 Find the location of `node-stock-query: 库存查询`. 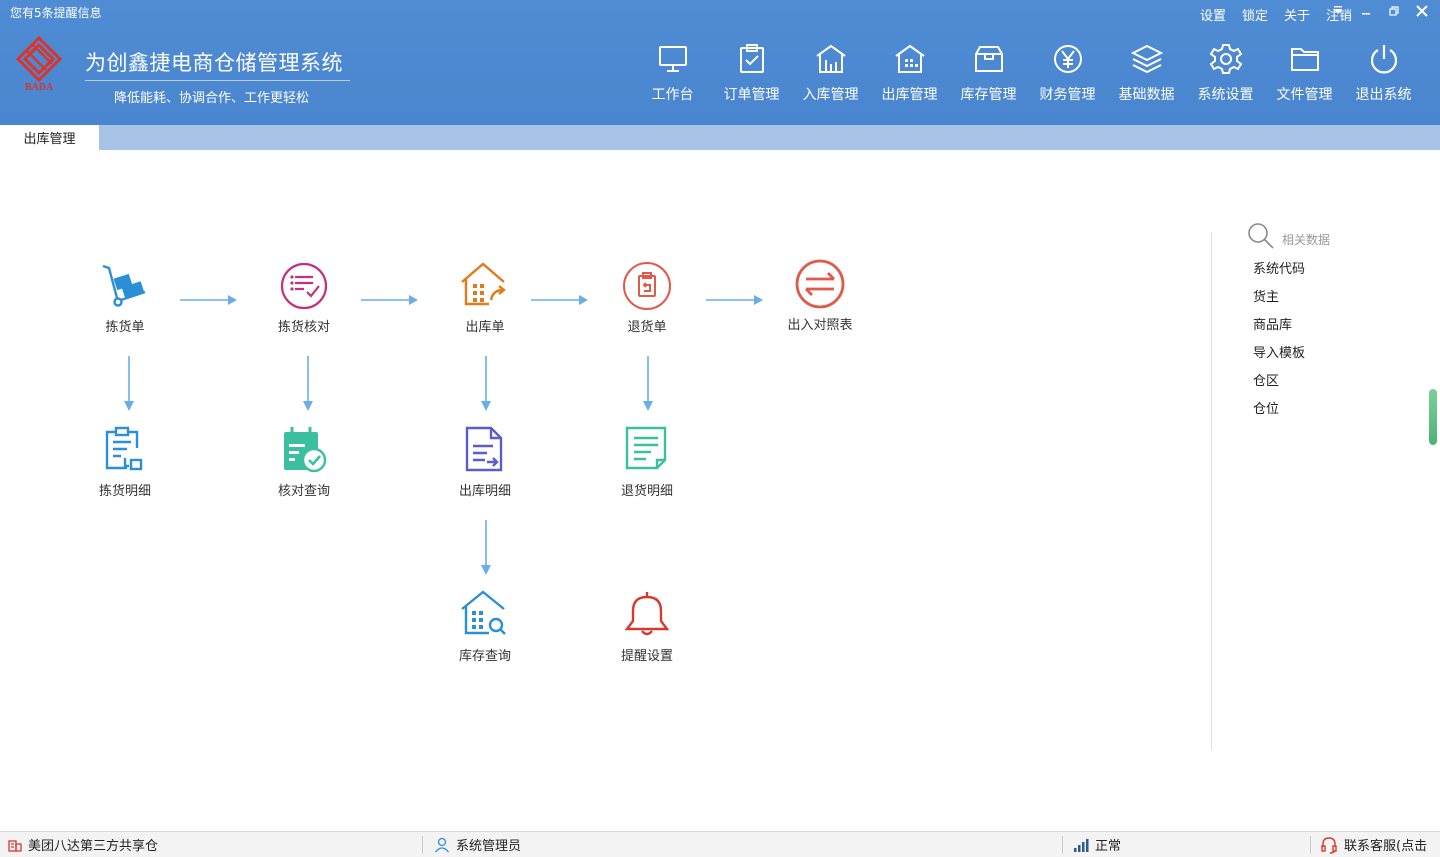

node-stock-query: 库存查询 is located at coordinates (485, 626).